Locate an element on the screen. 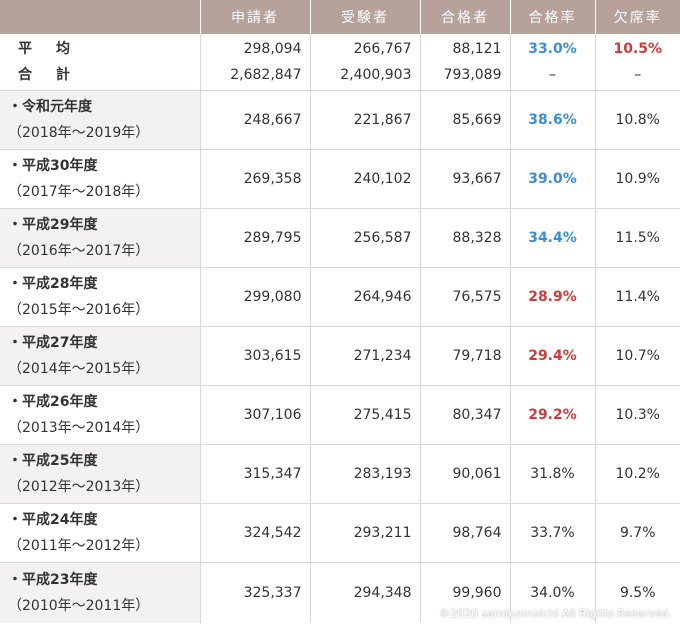 The height and width of the screenshot is (624, 680). summary-examinees-cell: 266,767 2,400,903 is located at coordinates (364, 62).